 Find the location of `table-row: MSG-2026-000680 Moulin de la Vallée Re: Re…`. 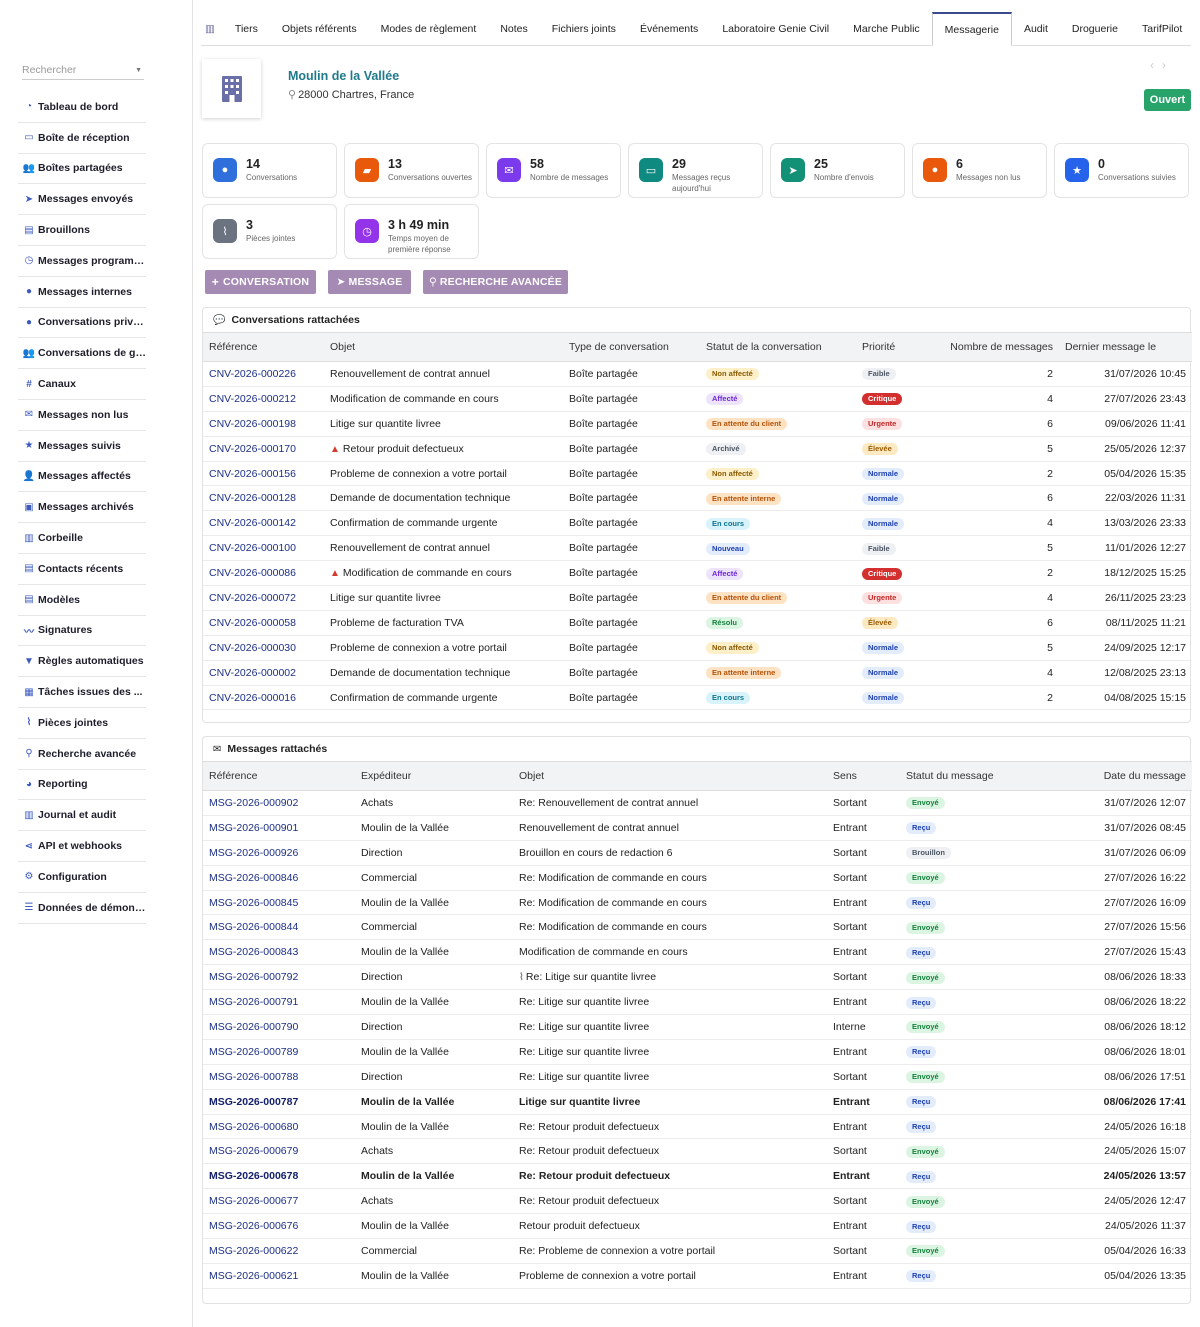

table-row: MSG-2026-000680 Moulin de la Vallée Re: Re… is located at coordinates (697, 1127).